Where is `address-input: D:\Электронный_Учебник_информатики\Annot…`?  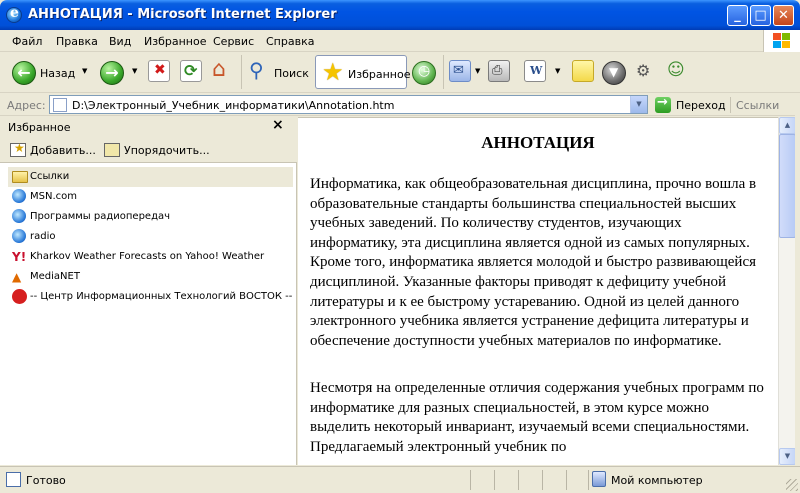
address-input: D:\Электронный_Учебник_информатики\Annot… is located at coordinates (348, 104).